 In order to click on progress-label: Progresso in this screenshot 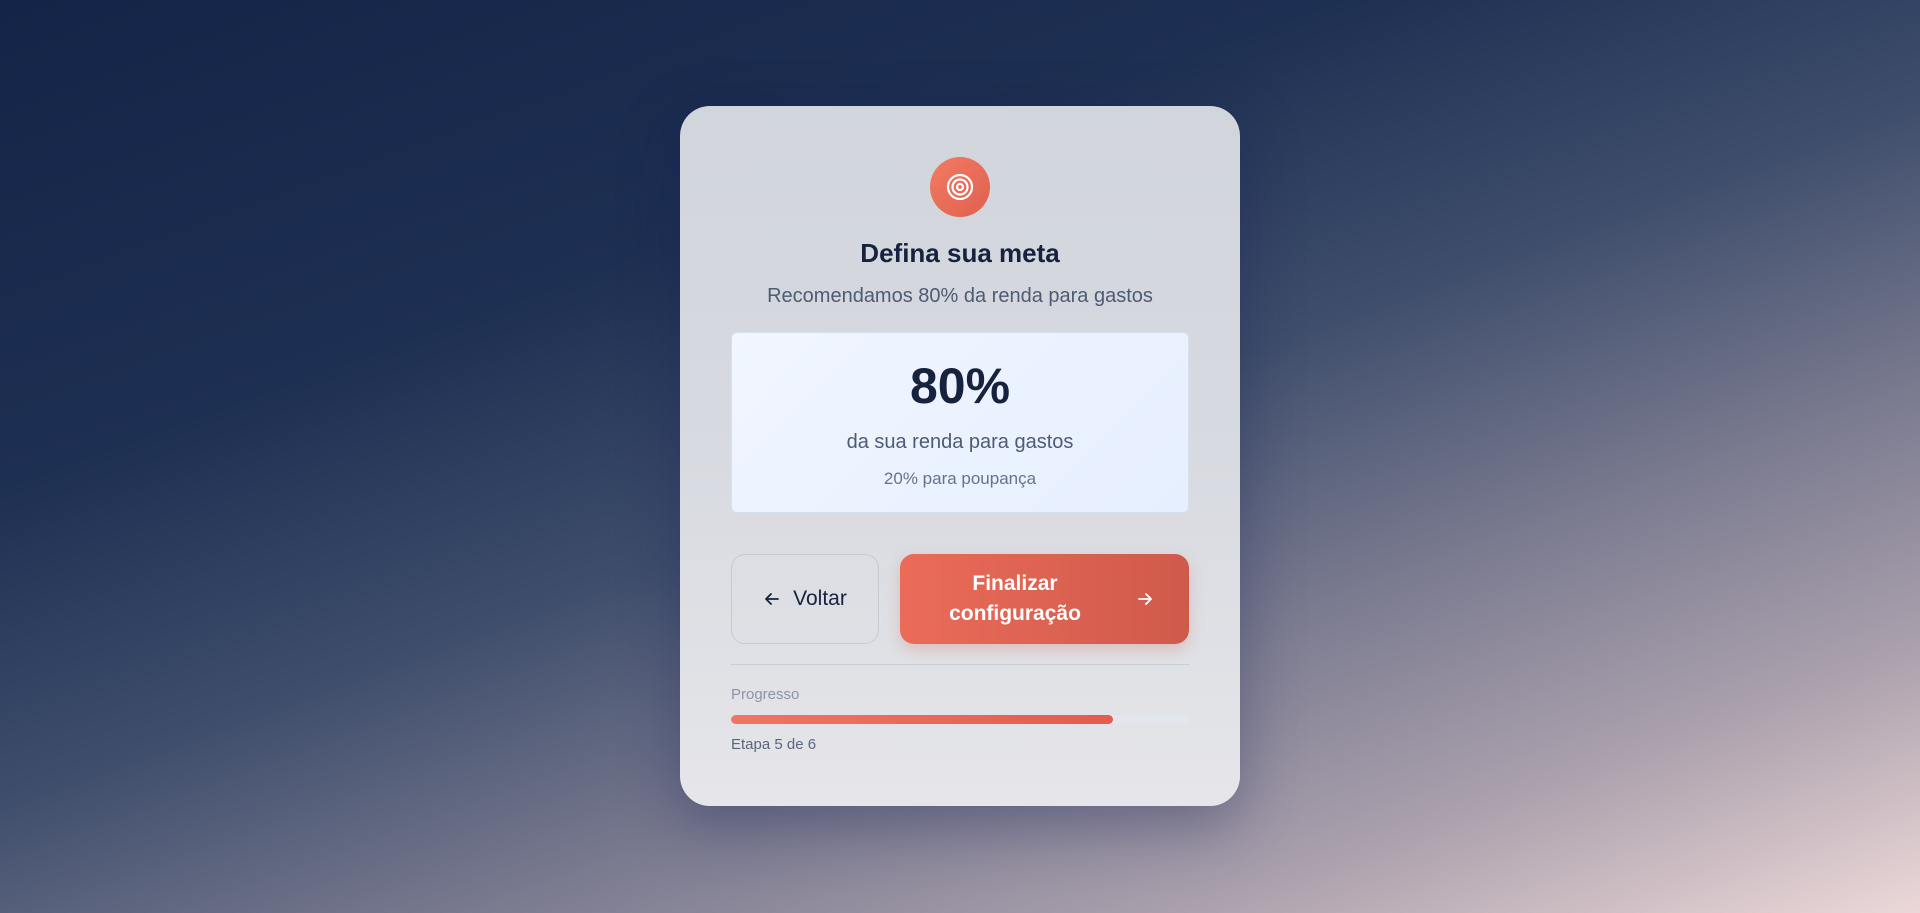, I will do `click(765, 694)`.